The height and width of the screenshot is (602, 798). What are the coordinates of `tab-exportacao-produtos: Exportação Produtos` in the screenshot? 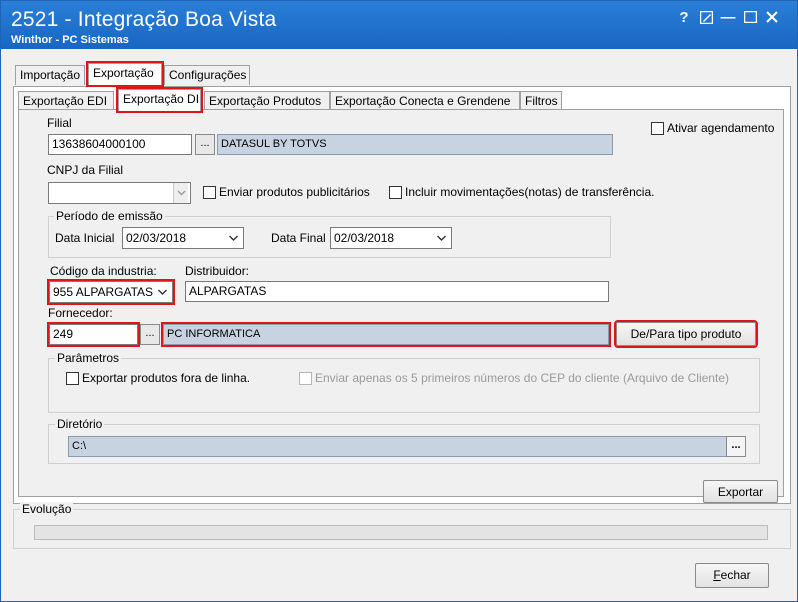 It's located at (267, 101).